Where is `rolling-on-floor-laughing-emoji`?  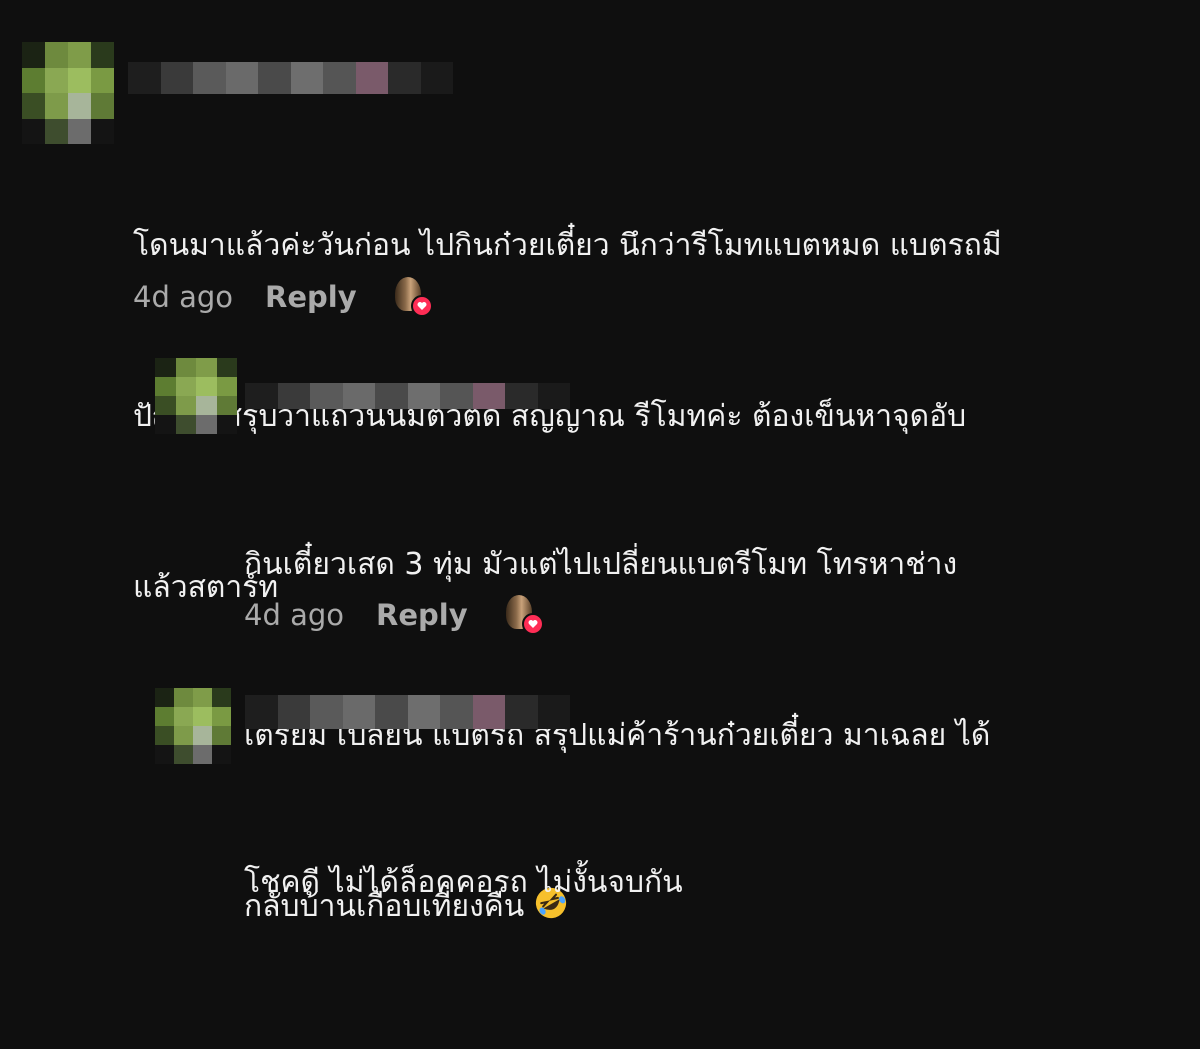 rolling-on-floor-laughing-emoji is located at coordinates (550, 903).